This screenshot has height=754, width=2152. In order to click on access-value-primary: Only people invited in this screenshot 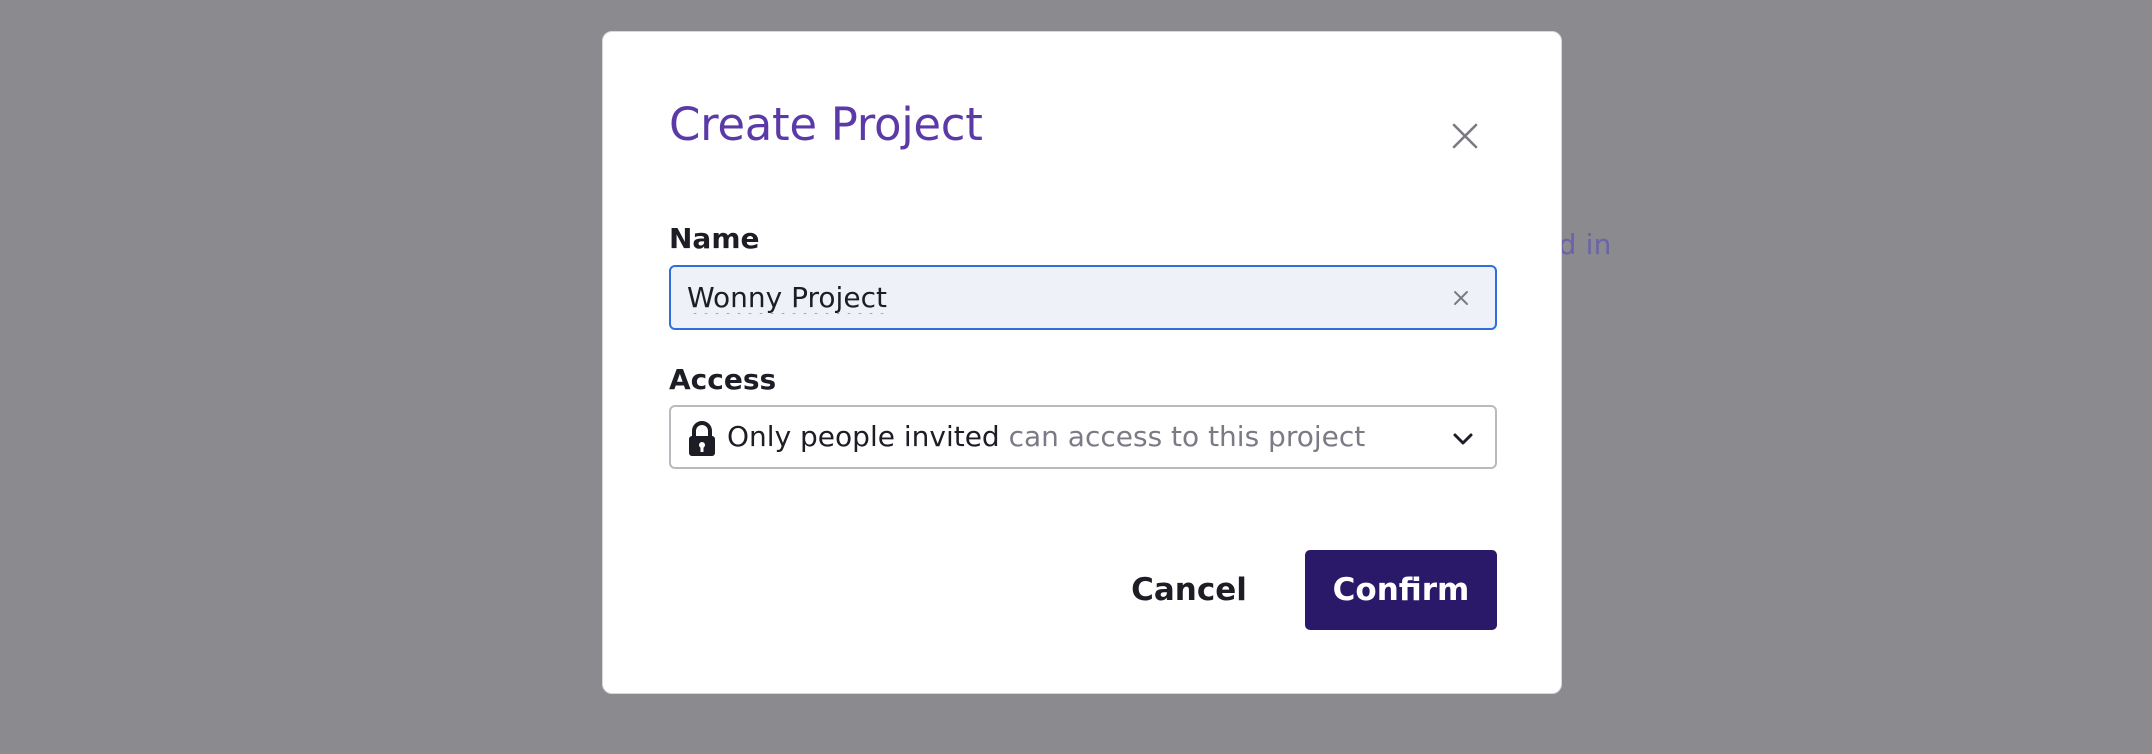, I will do `click(863, 436)`.